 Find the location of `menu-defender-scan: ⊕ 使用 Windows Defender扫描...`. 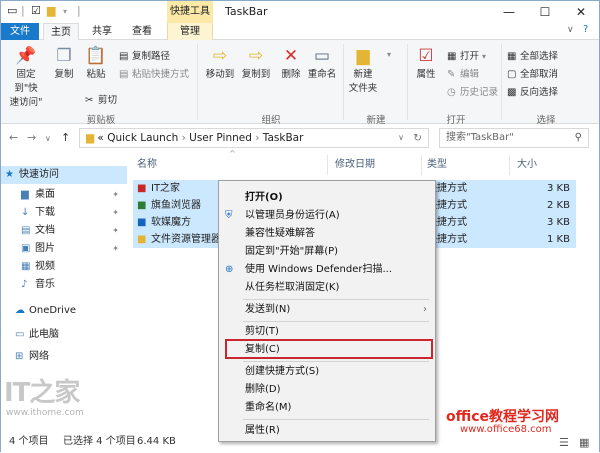

menu-defender-scan: ⊕ 使用 Windows Defender扫描... is located at coordinates (327, 270).